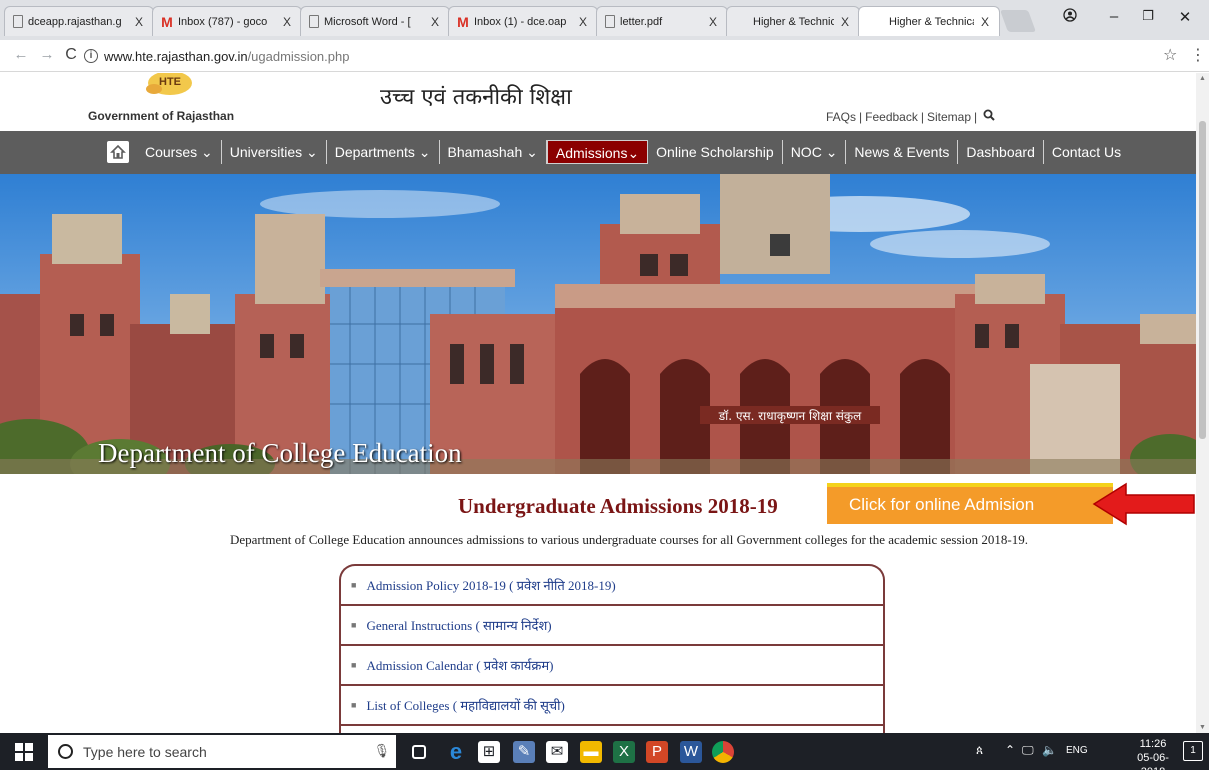 This screenshot has width=1209, height=770. I want to click on window-close-icon: ✕, so click(1185, 17).